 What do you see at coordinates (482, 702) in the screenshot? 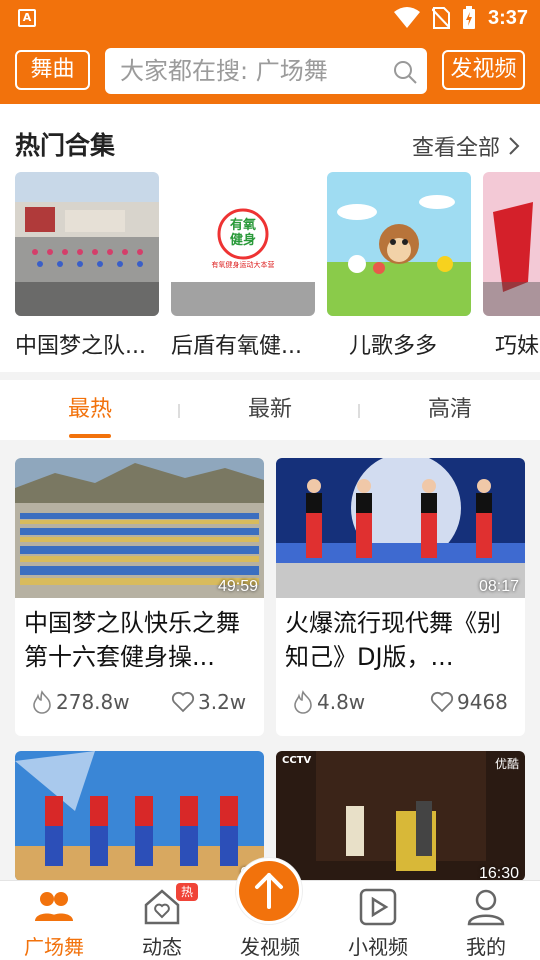
I see `like-count-value: 9468` at bounding box center [482, 702].